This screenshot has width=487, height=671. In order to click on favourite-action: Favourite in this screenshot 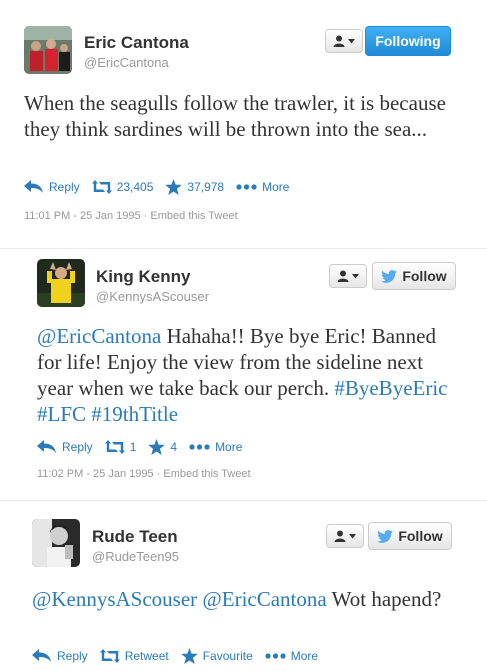, I will do `click(216, 656)`.